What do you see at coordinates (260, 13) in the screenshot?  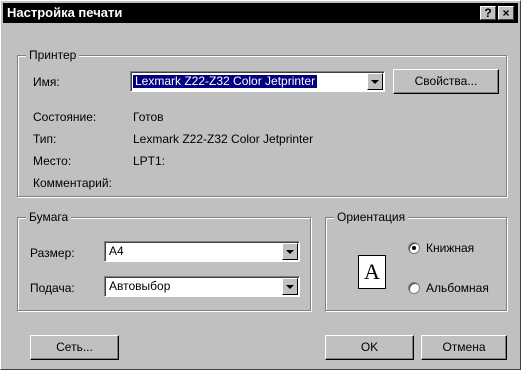 I see `title-bar: Настройка печати ? ×` at bounding box center [260, 13].